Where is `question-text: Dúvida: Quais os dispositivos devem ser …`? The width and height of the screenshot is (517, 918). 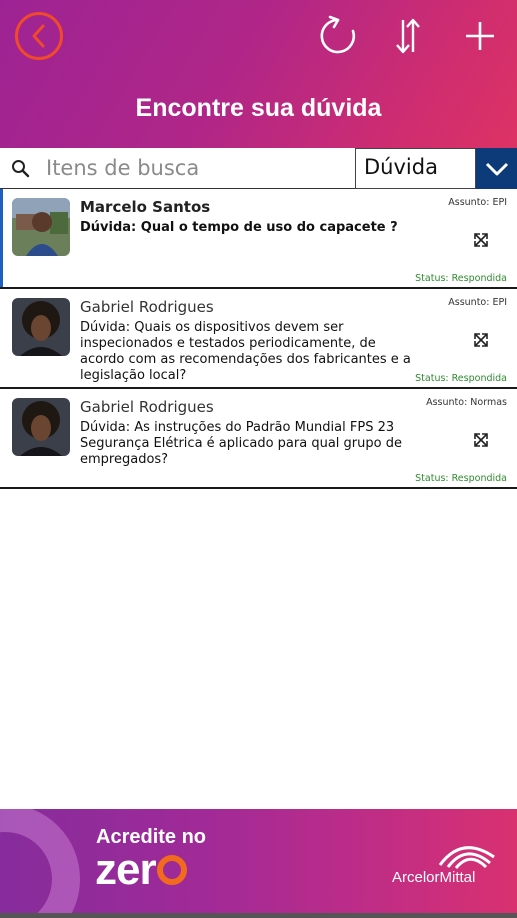
question-text: Dúvida: Quais os dispositivos devem ser … is located at coordinates (245, 351).